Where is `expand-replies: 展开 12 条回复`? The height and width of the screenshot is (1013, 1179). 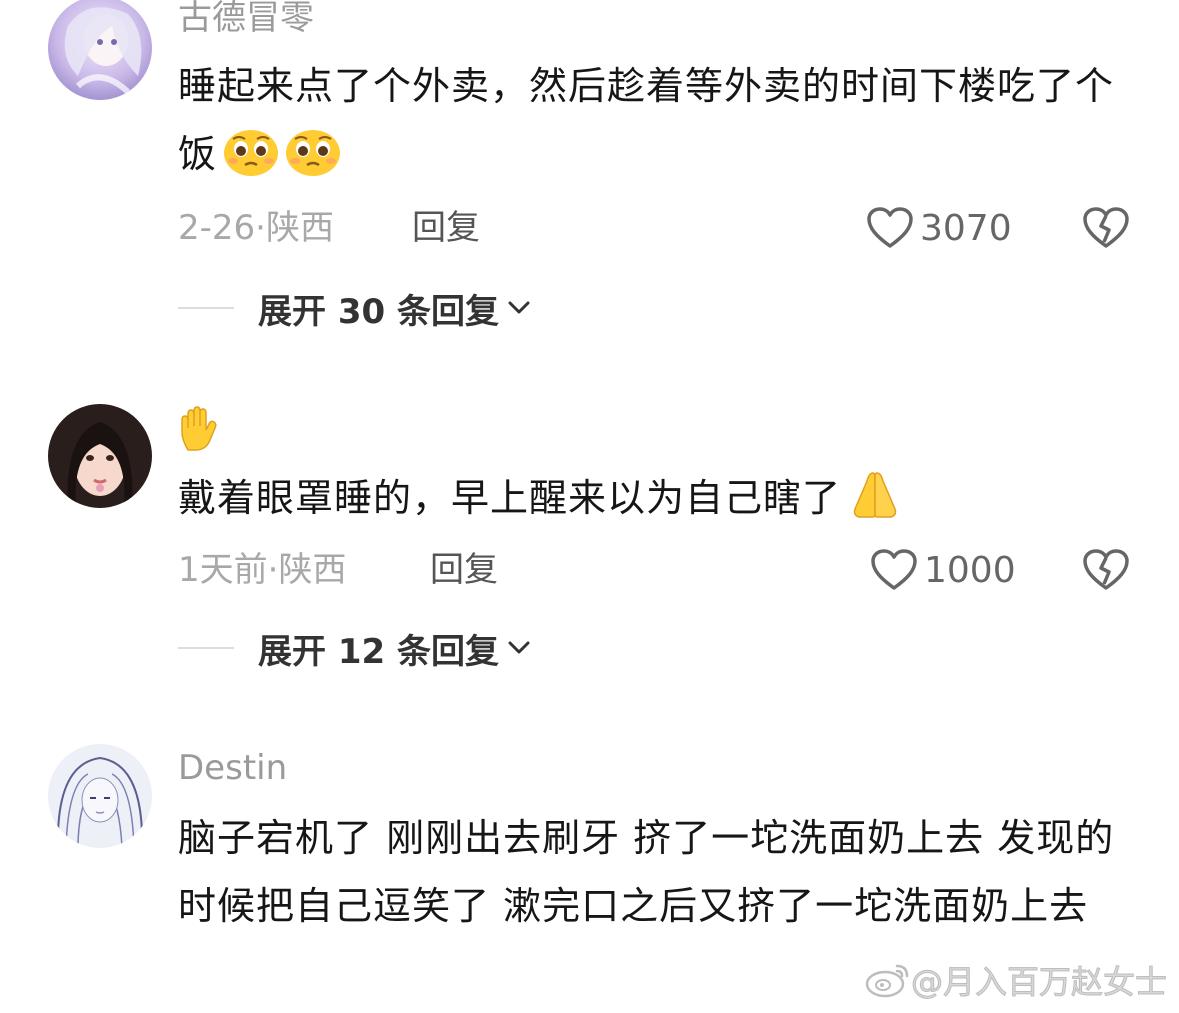 expand-replies: 展开 12 条回复 is located at coordinates (354, 649).